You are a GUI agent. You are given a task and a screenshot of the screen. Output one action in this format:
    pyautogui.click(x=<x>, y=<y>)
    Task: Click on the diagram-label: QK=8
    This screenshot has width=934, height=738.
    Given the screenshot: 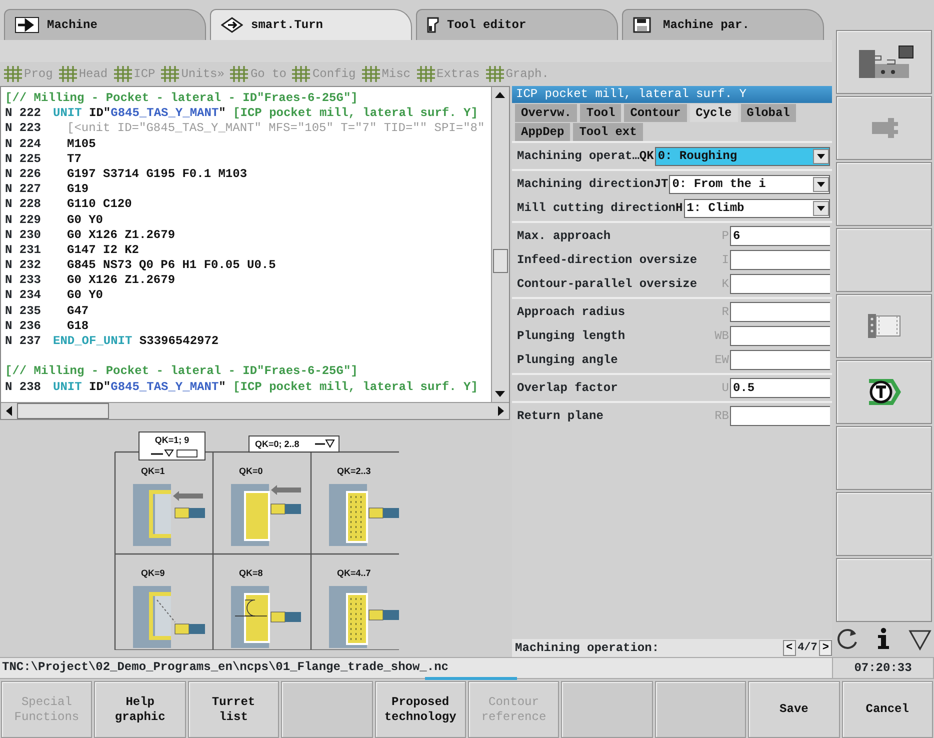 What is the action you would take?
    pyautogui.click(x=251, y=573)
    